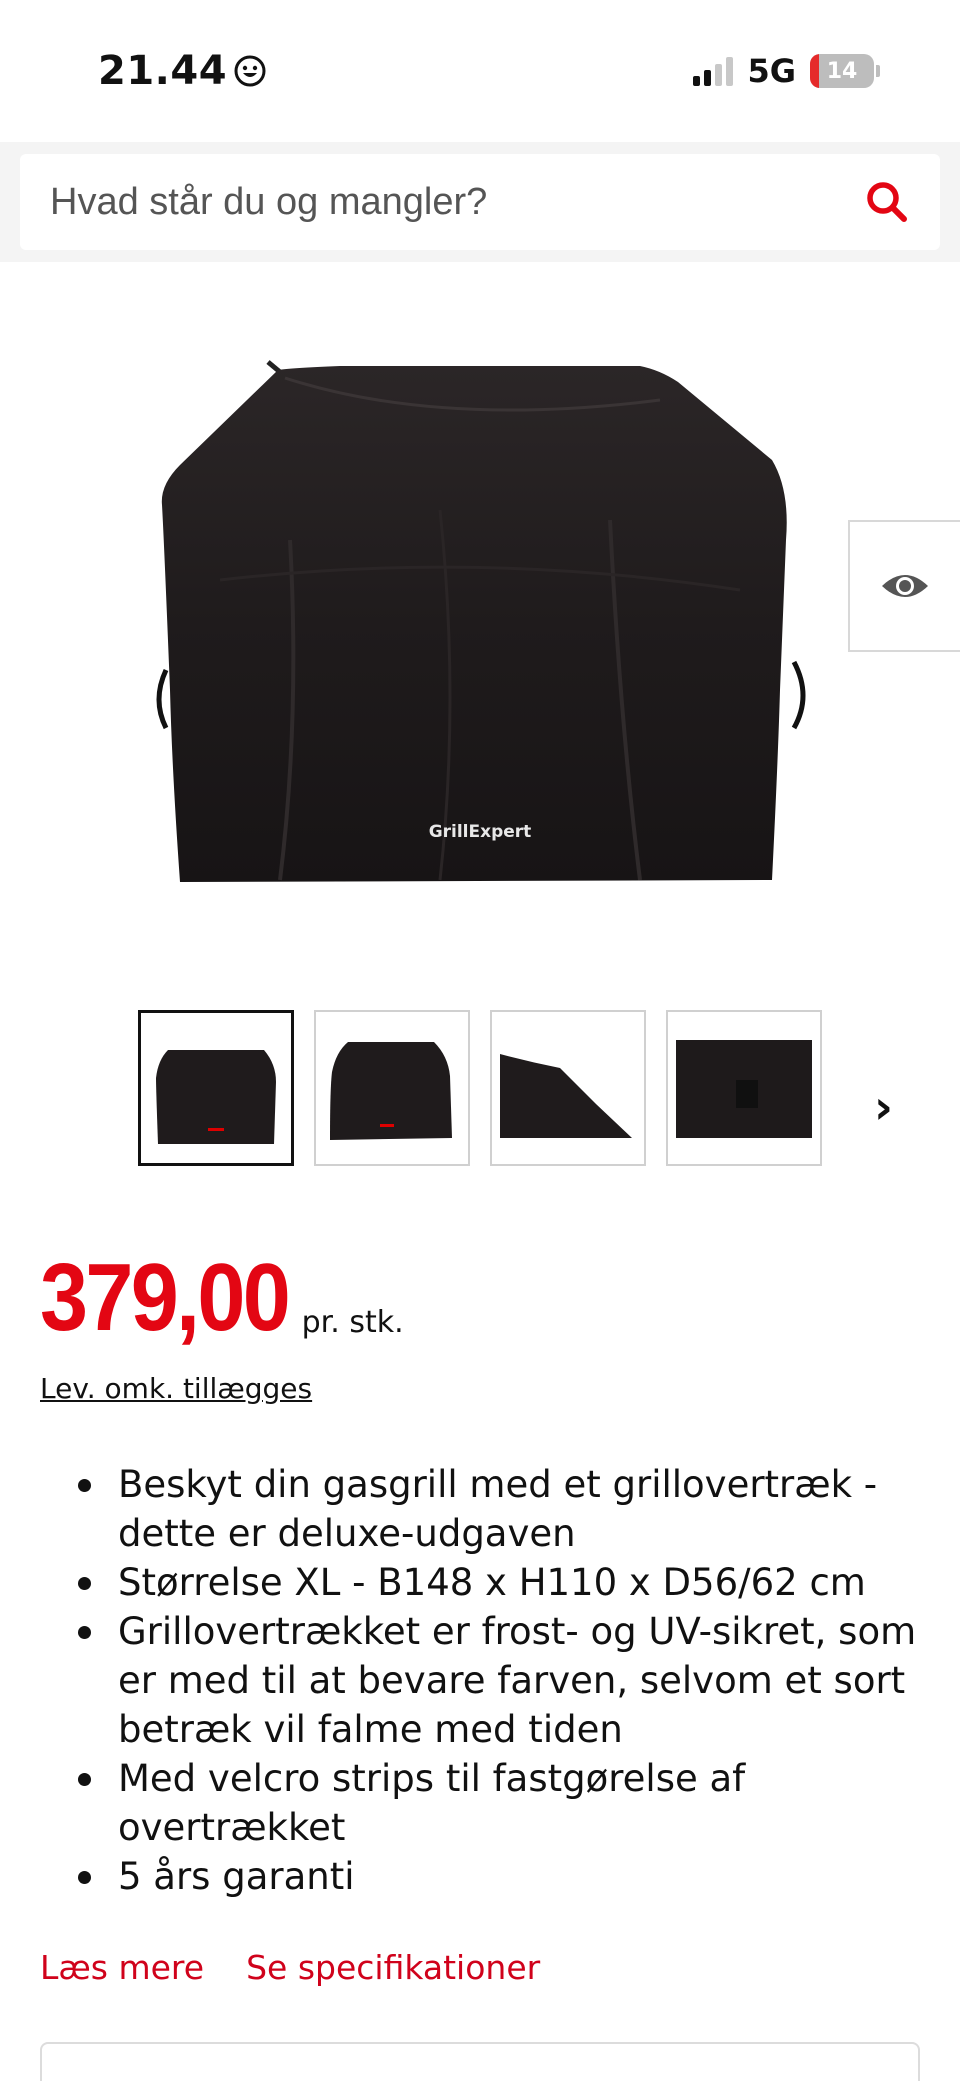 The image size is (960, 2081). What do you see at coordinates (163, 71) in the screenshot?
I see `clock-text: 21.44` at bounding box center [163, 71].